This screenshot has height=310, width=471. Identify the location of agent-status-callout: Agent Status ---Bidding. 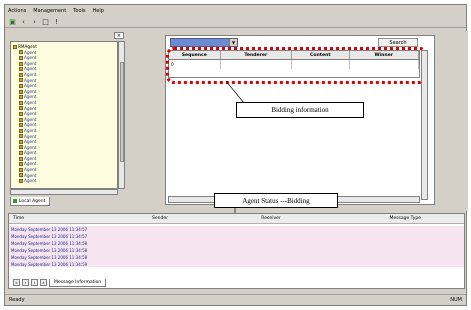
(276, 200).